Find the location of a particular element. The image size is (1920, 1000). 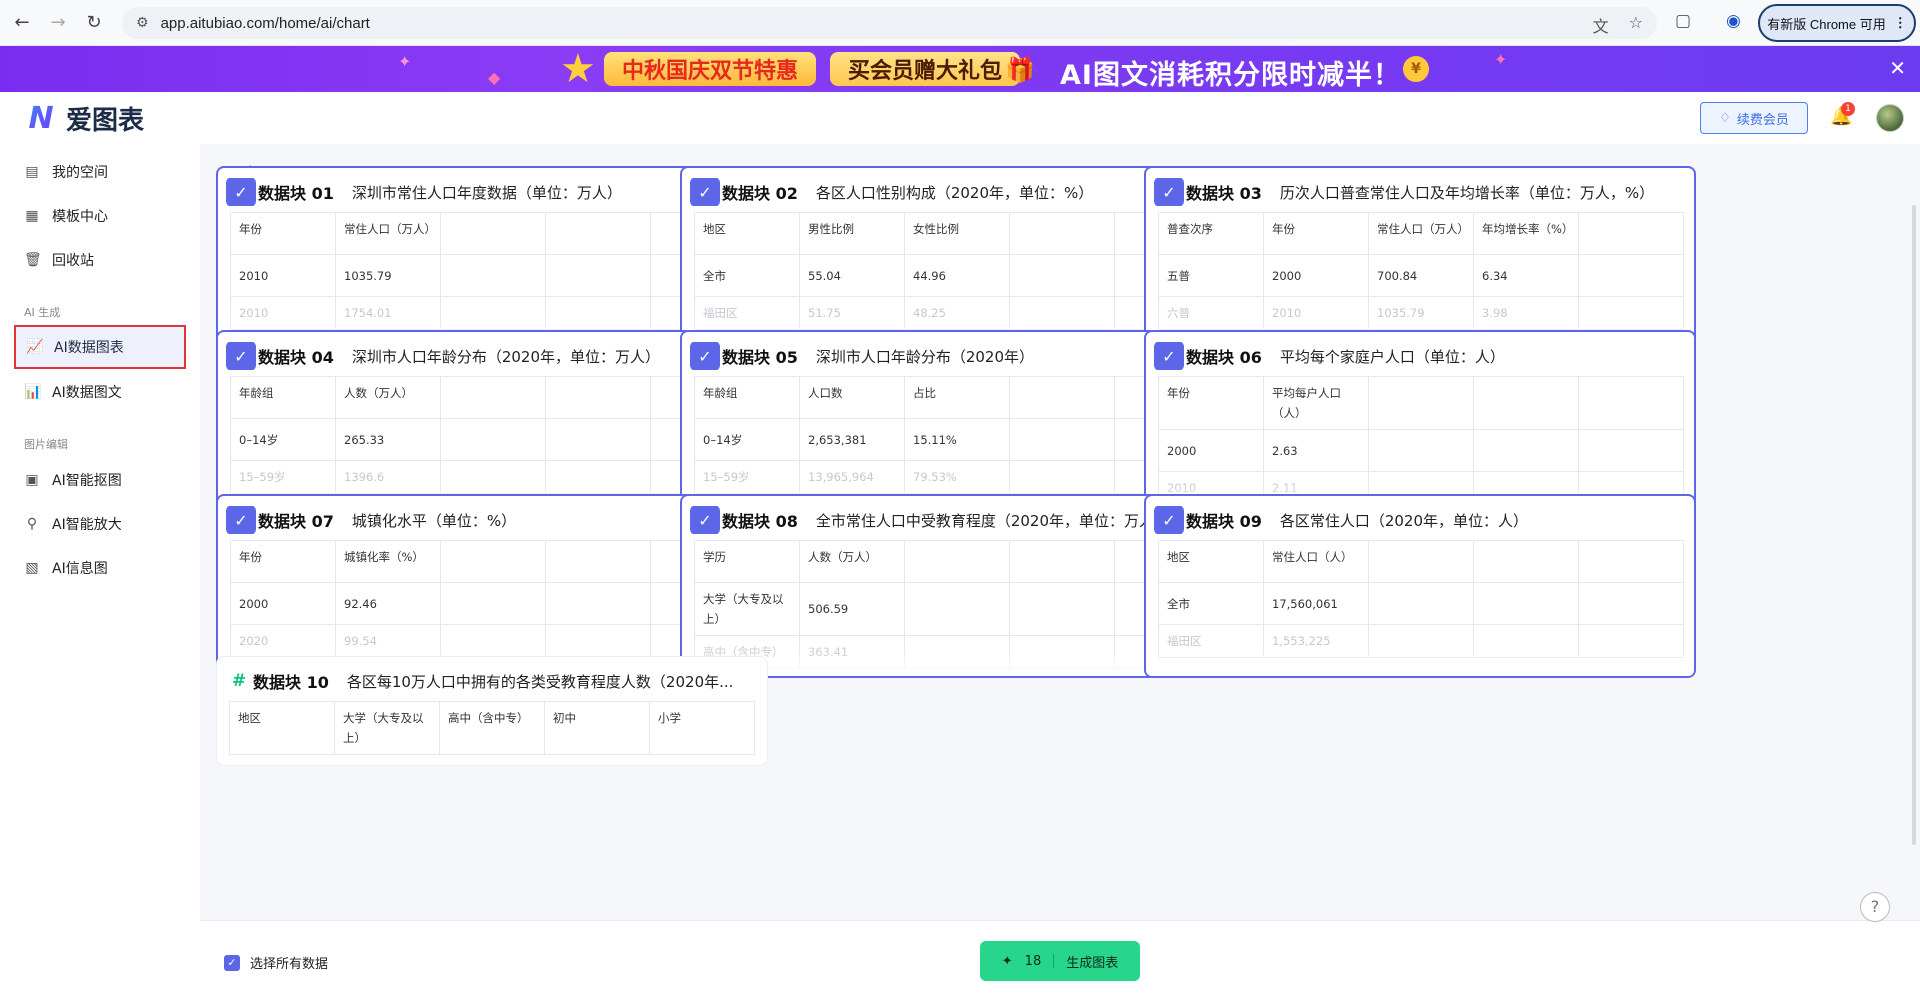

profile-icon: ◉ is located at coordinates (1733, 21).